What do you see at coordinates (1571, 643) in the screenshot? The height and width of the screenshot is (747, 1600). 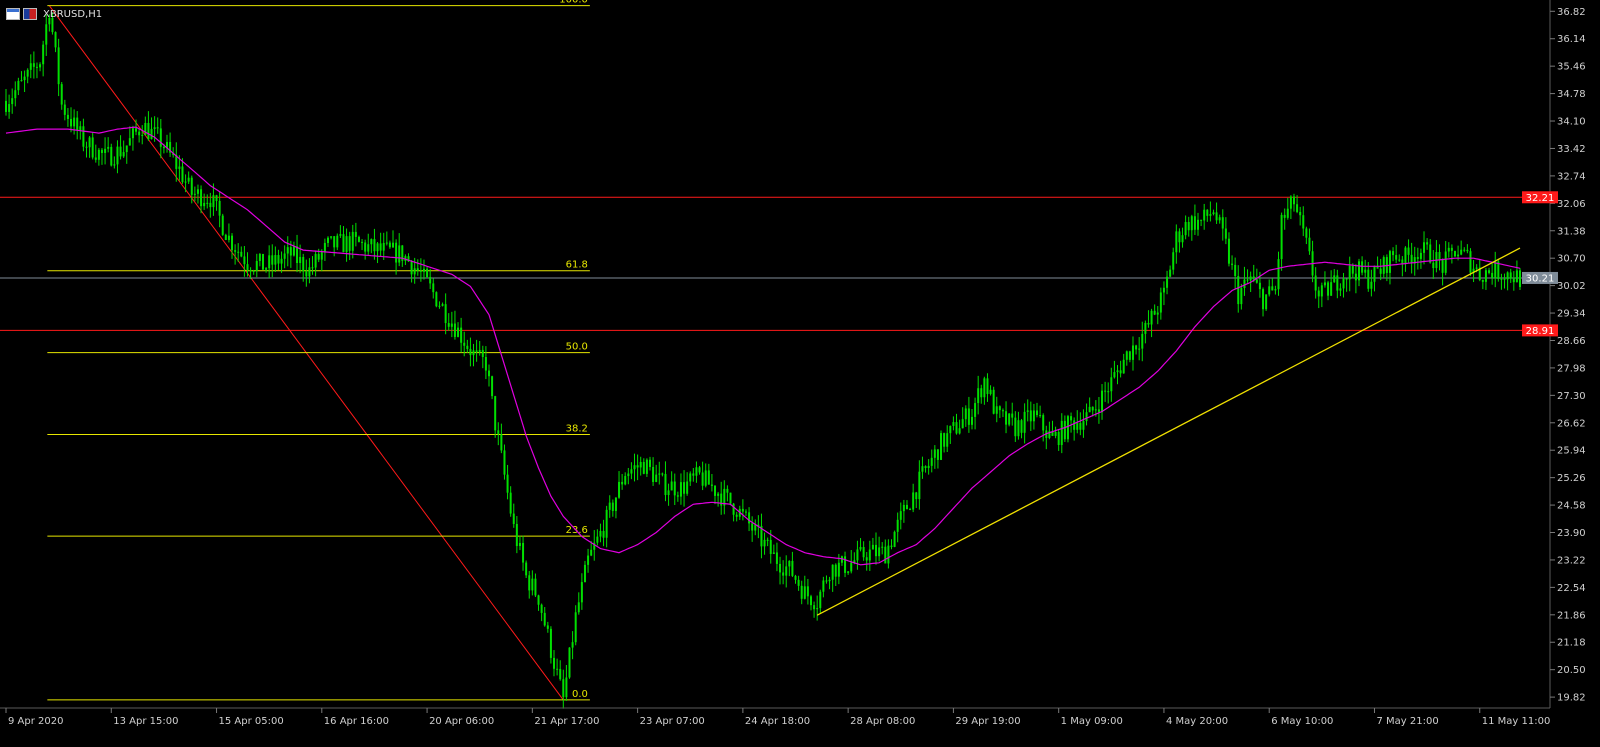 I see `price-tick-label: 21.18` at bounding box center [1571, 643].